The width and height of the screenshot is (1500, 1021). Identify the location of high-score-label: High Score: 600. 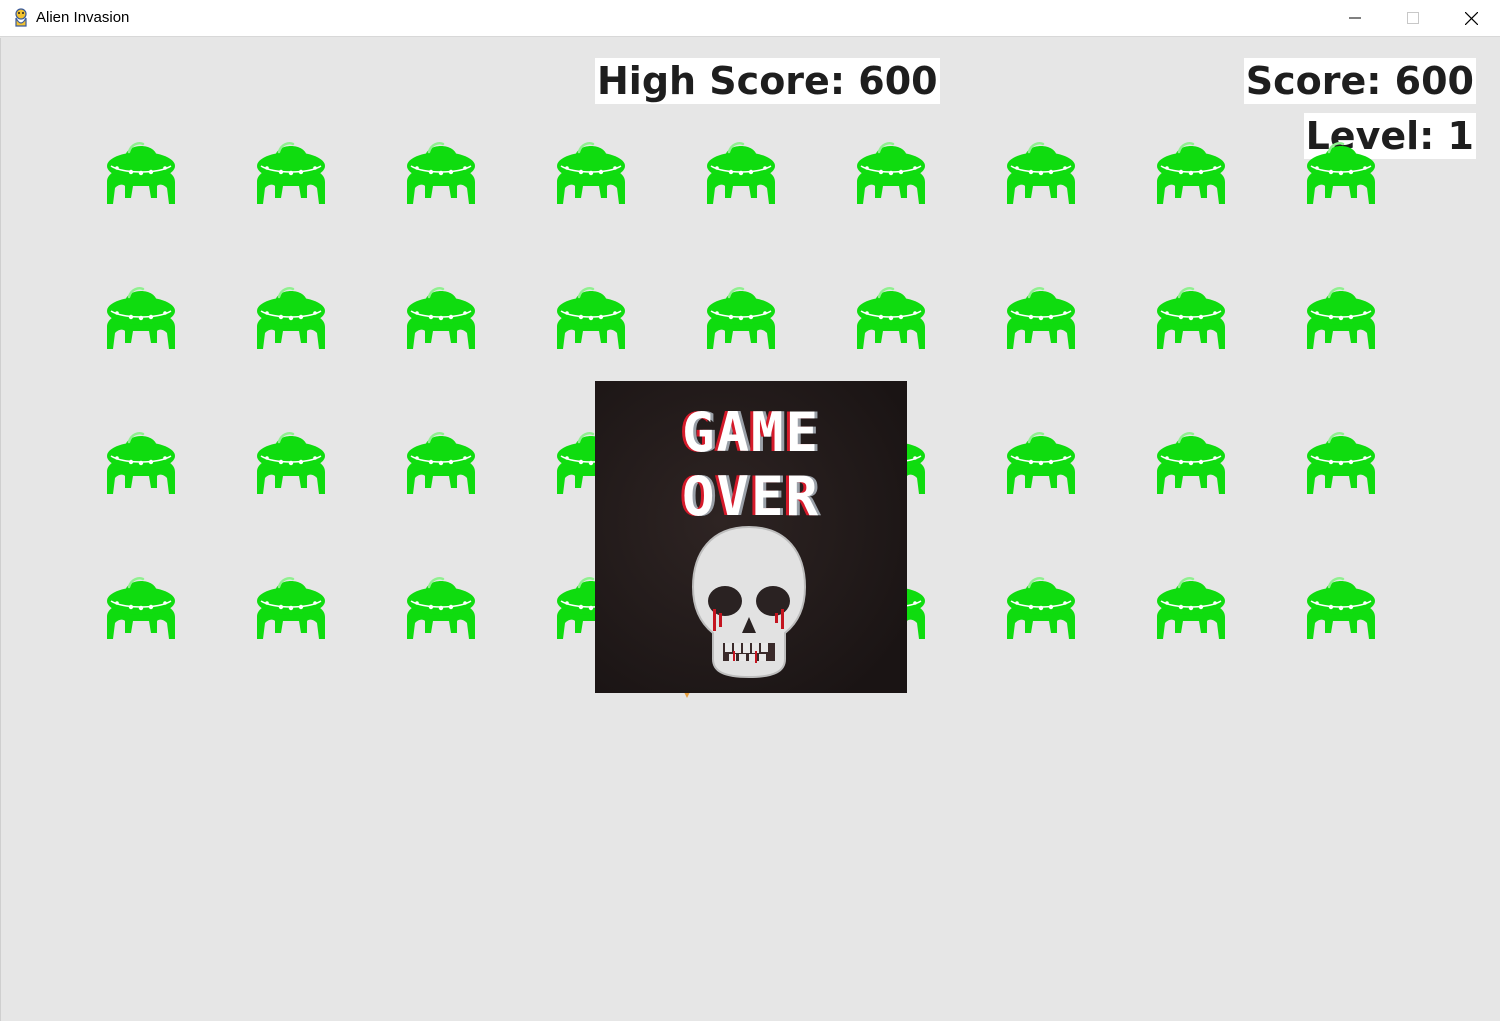
(767, 81).